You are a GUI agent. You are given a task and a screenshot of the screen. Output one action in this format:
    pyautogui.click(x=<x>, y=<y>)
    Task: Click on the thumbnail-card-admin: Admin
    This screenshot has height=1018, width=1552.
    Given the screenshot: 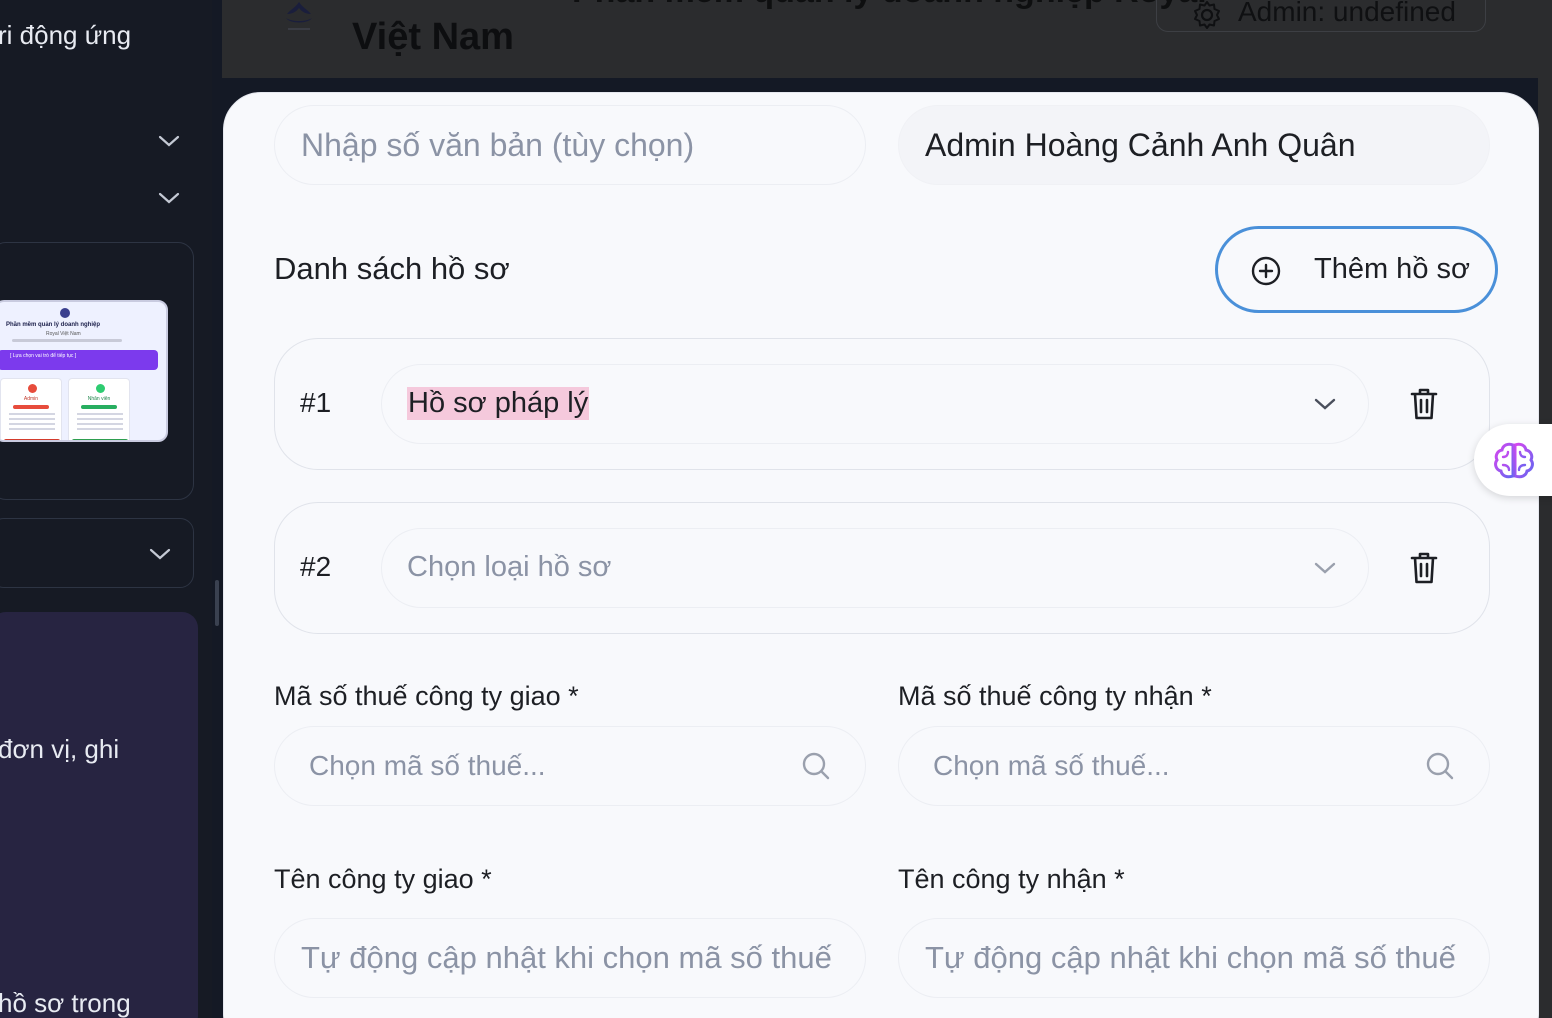 What is the action you would take?
    pyautogui.click(x=31, y=409)
    